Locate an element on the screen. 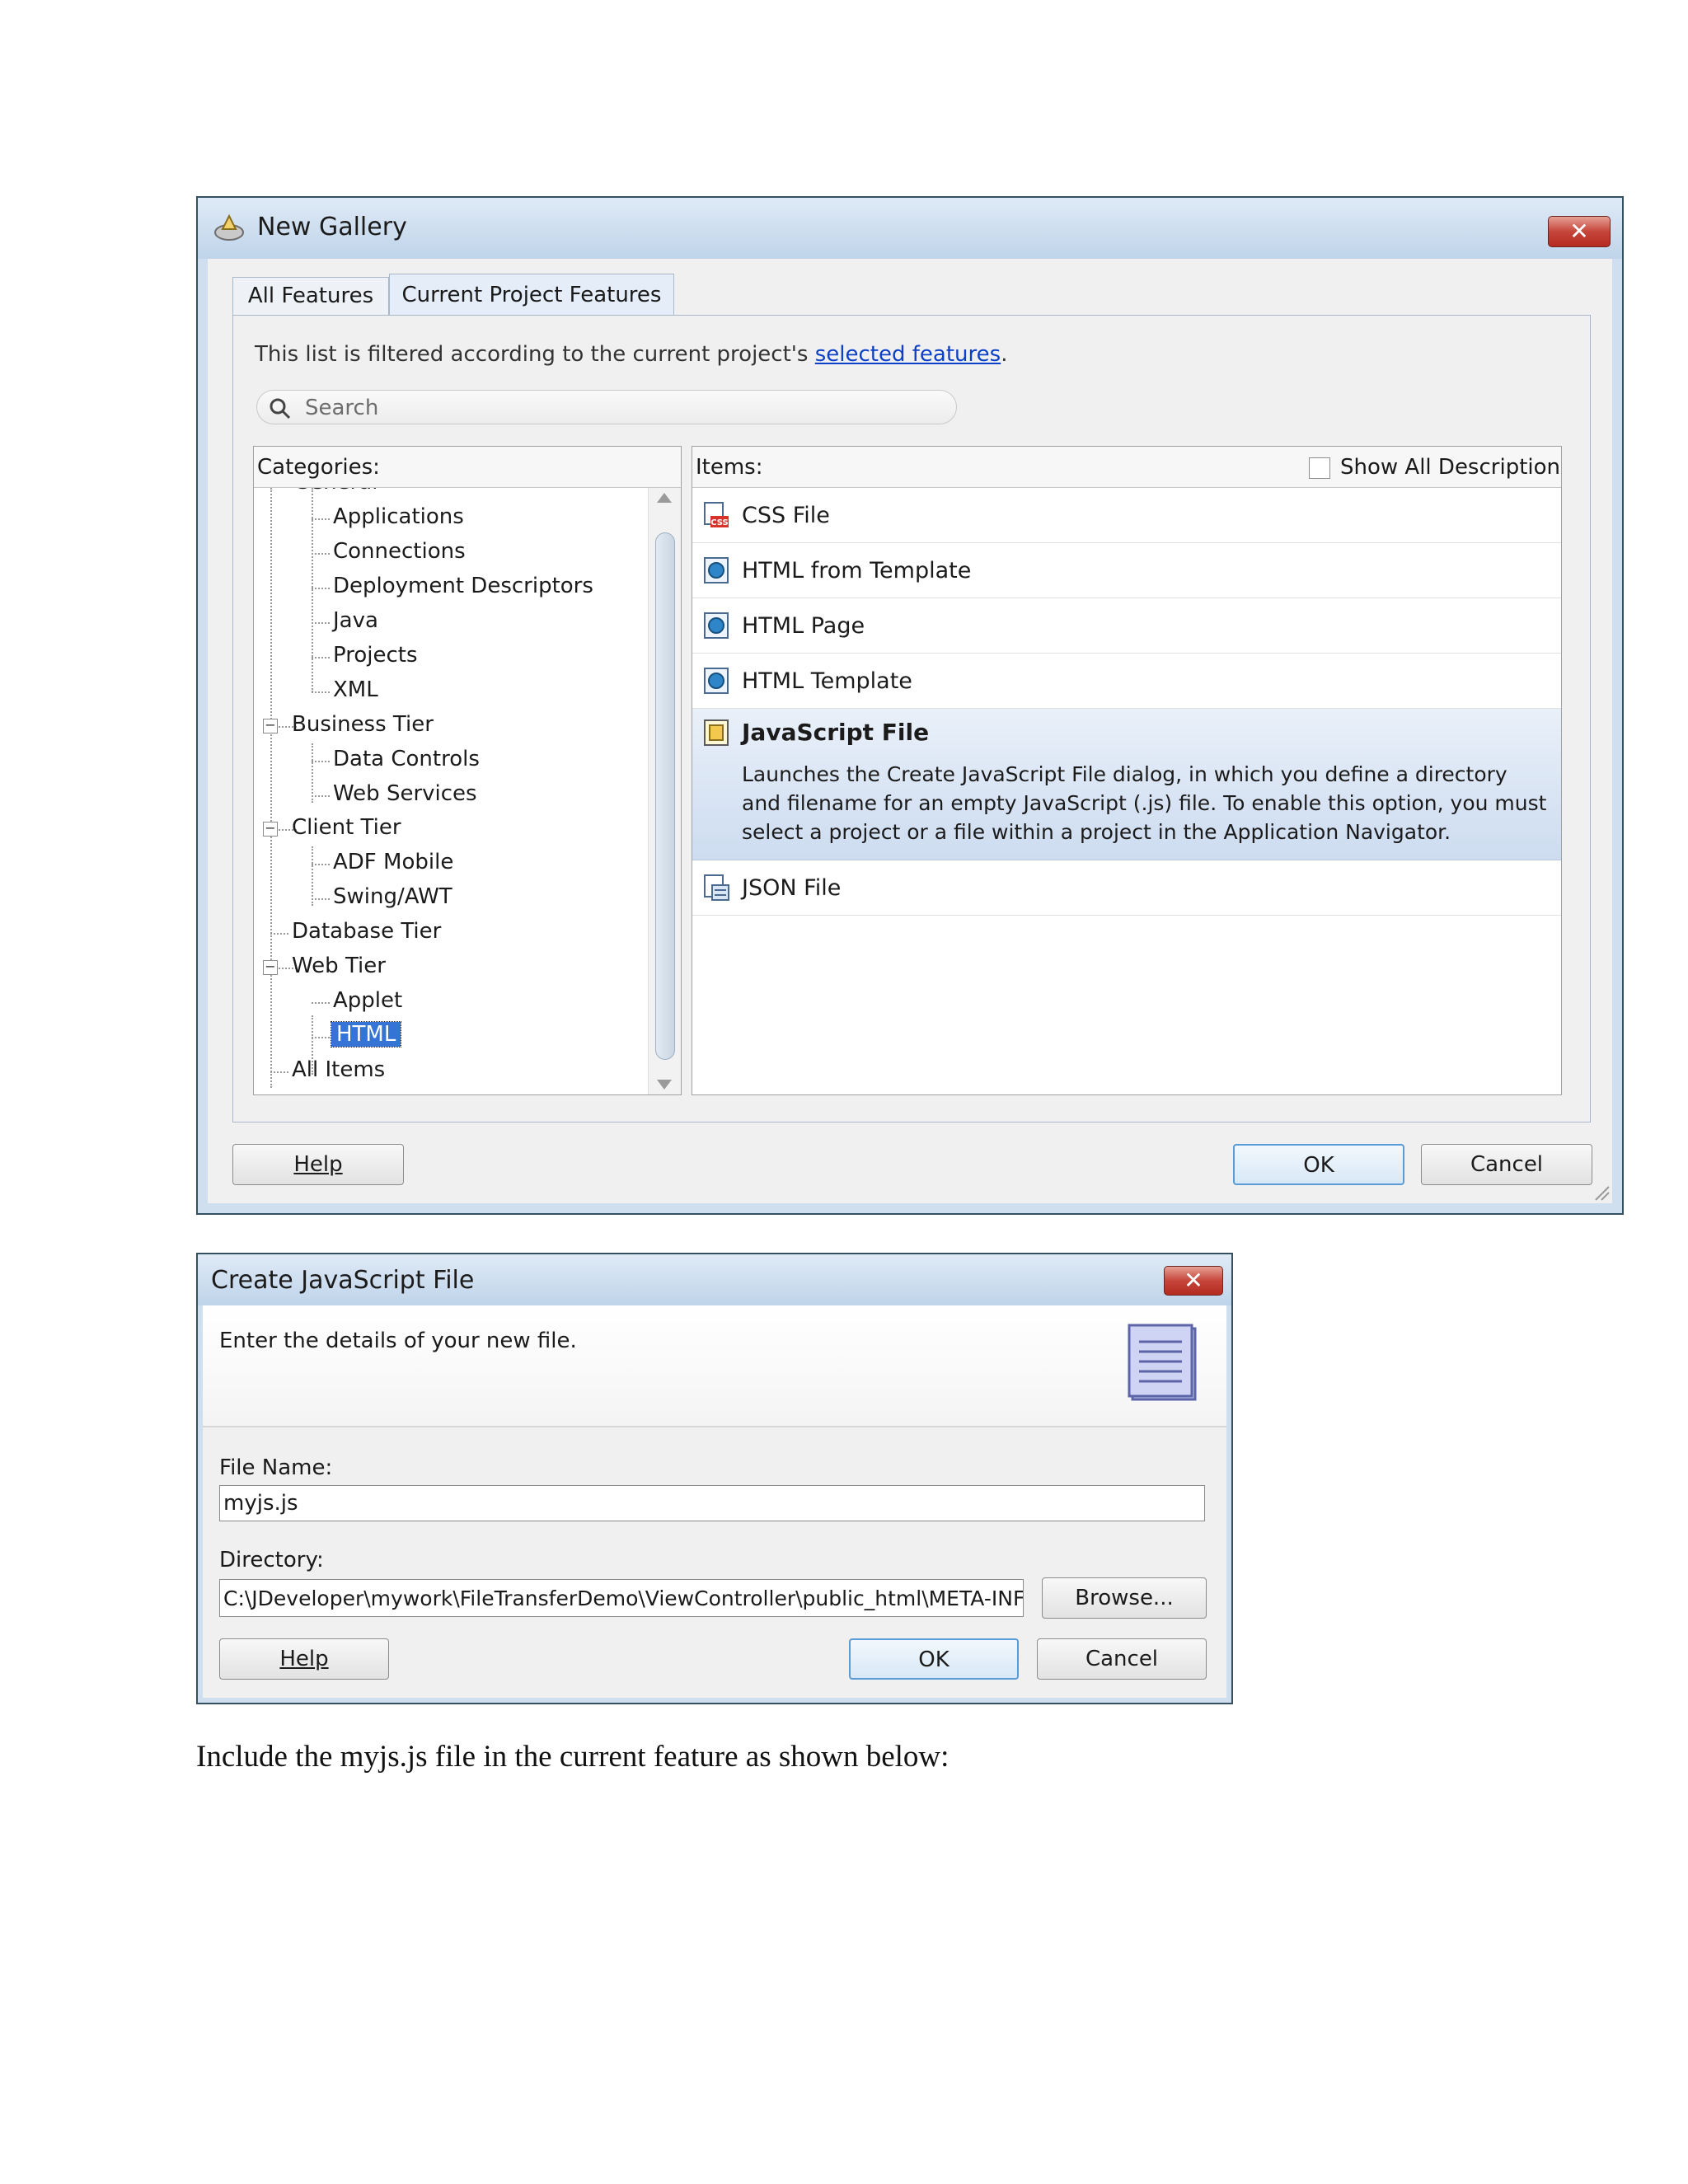 The height and width of the screenshot is (2184, 1688). tab-all-features: All Features is located at coordinates (311, 296).